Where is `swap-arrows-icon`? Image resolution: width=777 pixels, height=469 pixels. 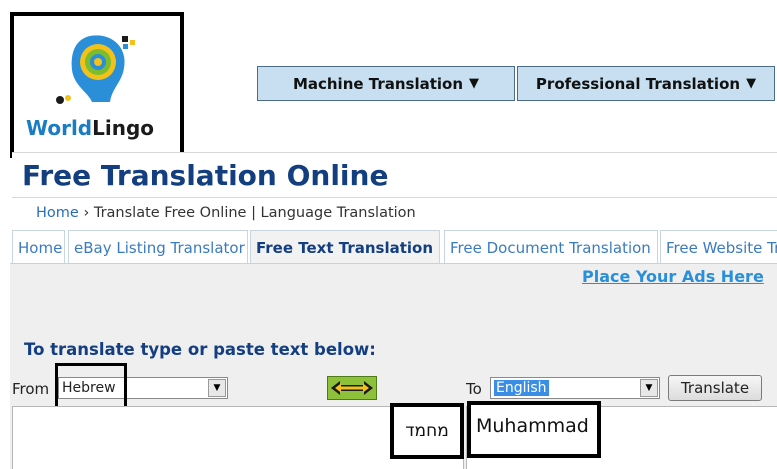
swap-arrows-icon is located at coordinates (352, 388).